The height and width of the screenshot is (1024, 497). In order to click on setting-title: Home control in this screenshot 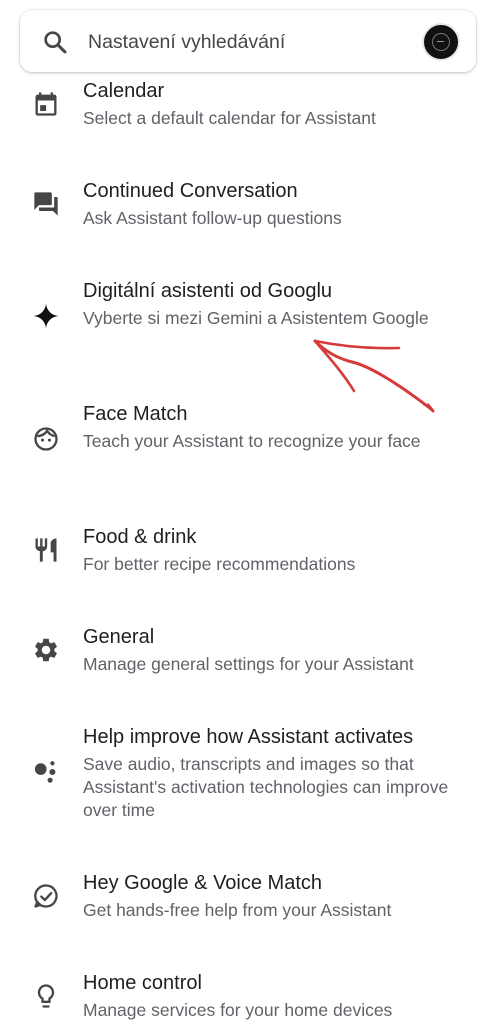, I will do `click(142, 983)`.